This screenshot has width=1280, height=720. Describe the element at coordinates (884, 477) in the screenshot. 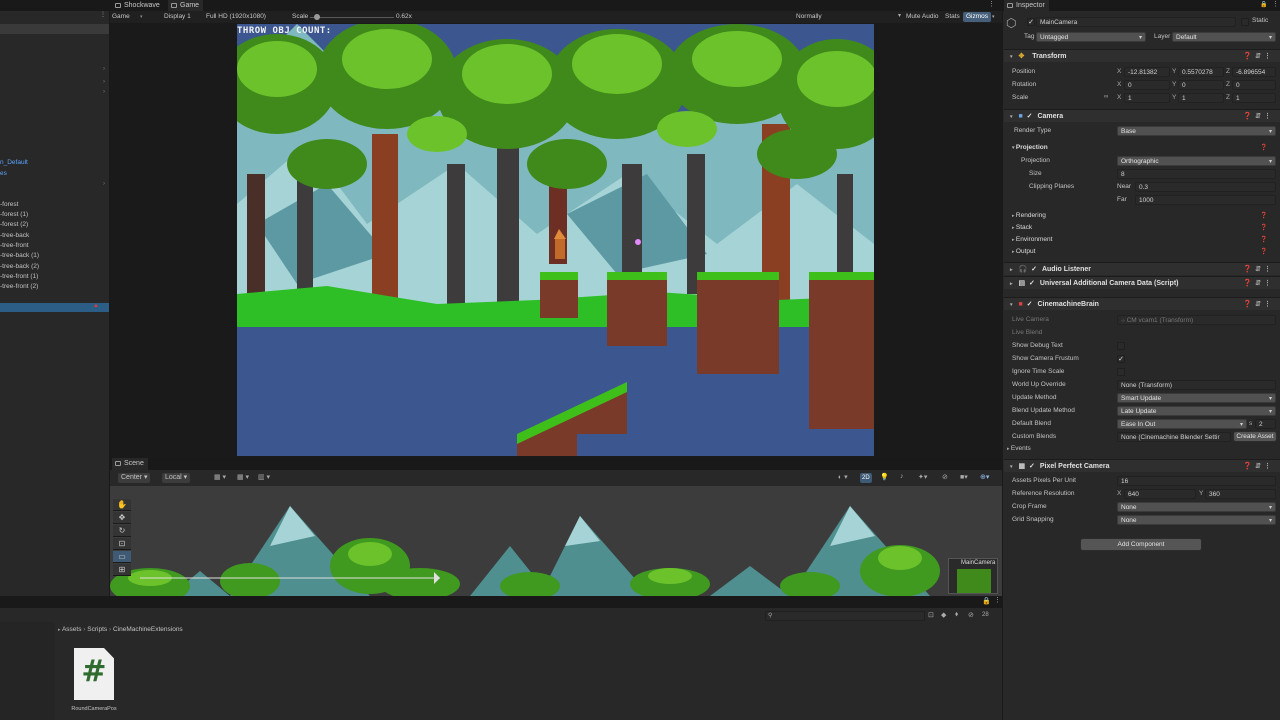

I see `light-icon: 💡` at that location.